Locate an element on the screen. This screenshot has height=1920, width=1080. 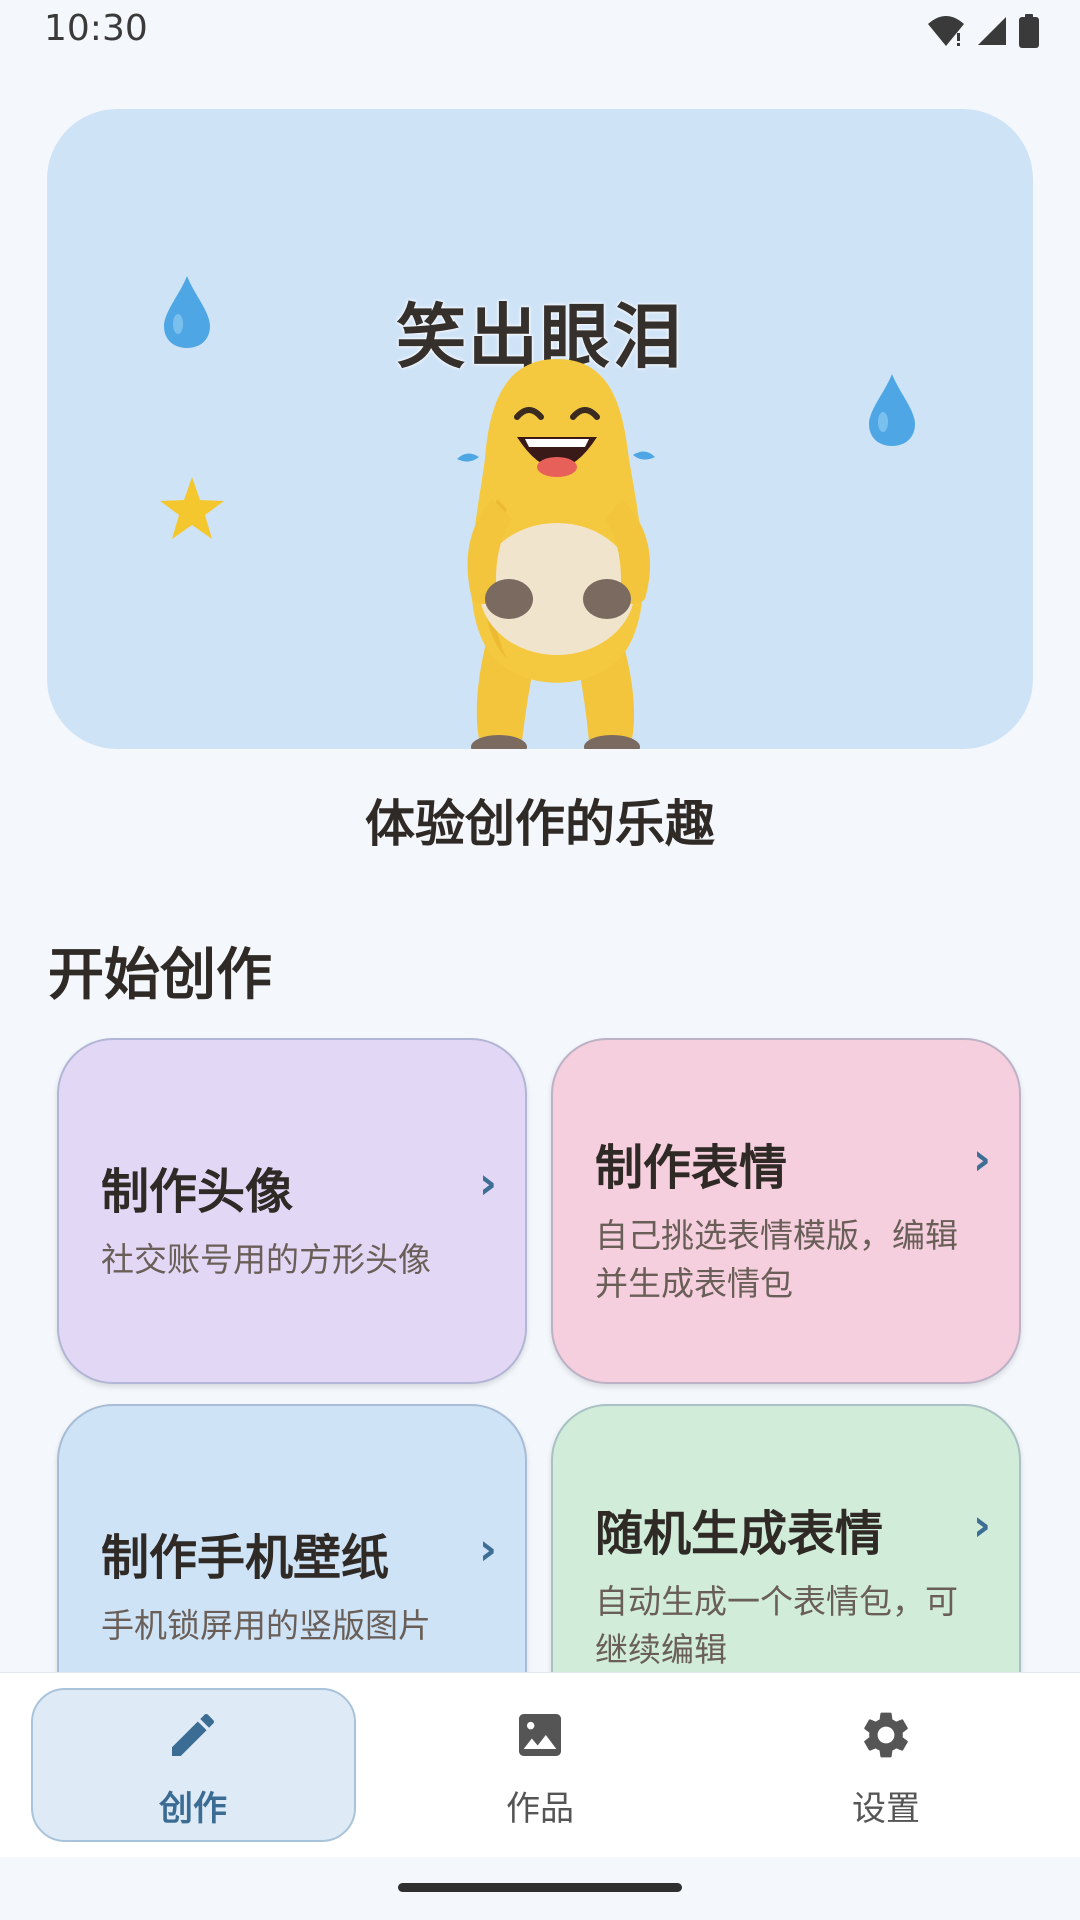
card-description: 社交账号用的方形头像 is located at coordinates (266, 1259).